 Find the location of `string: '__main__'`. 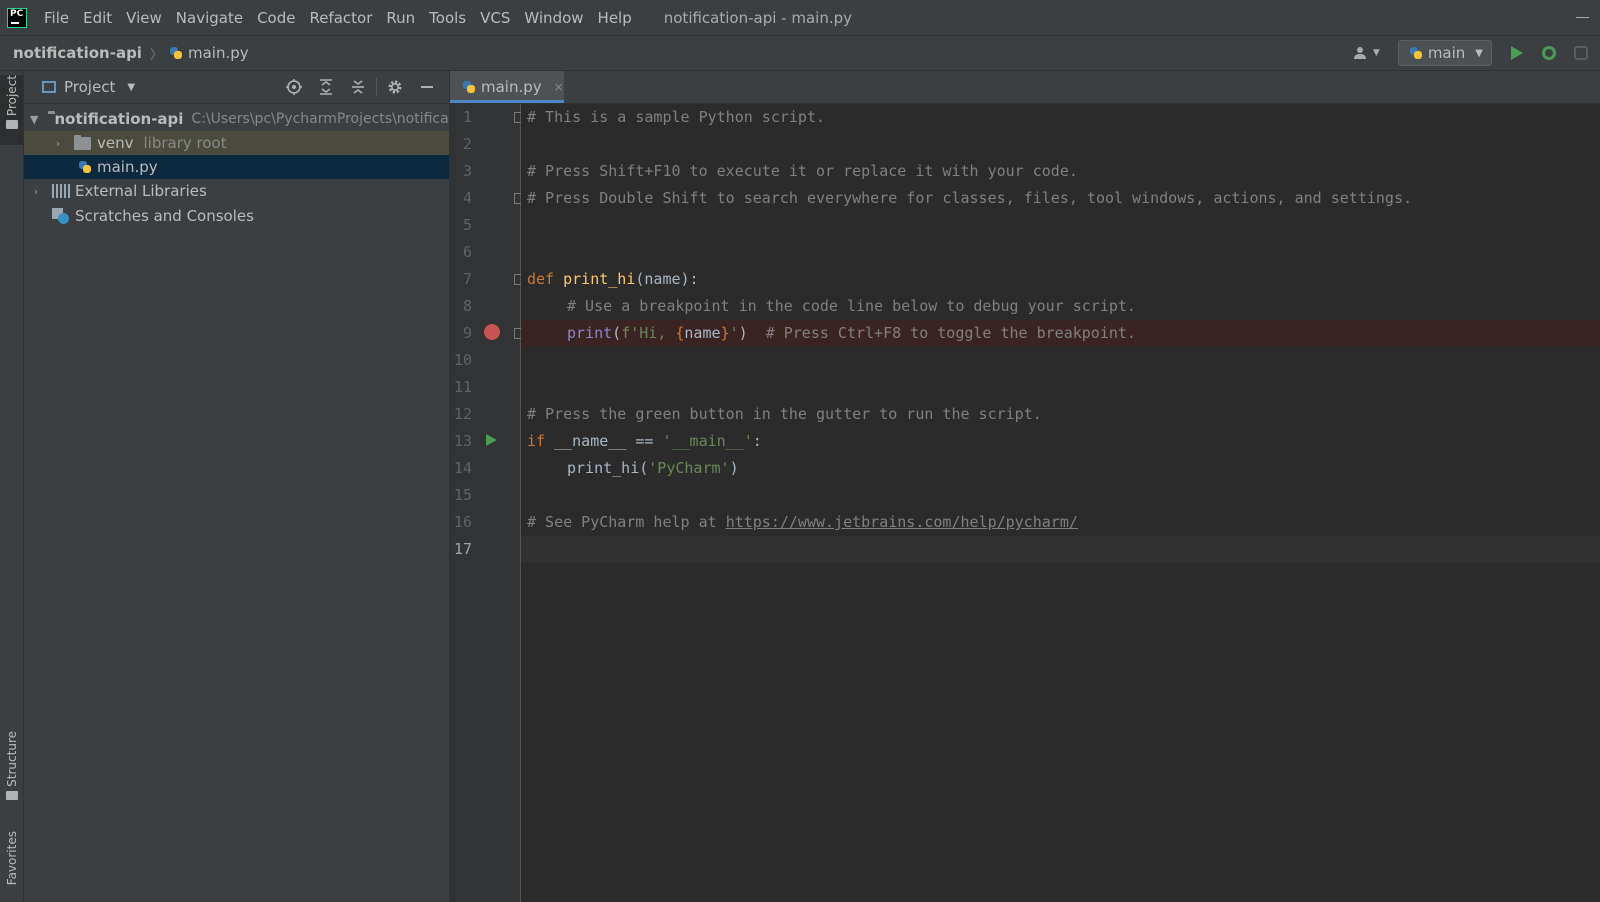

string: '__main__' is located at coordinates (707, 441).